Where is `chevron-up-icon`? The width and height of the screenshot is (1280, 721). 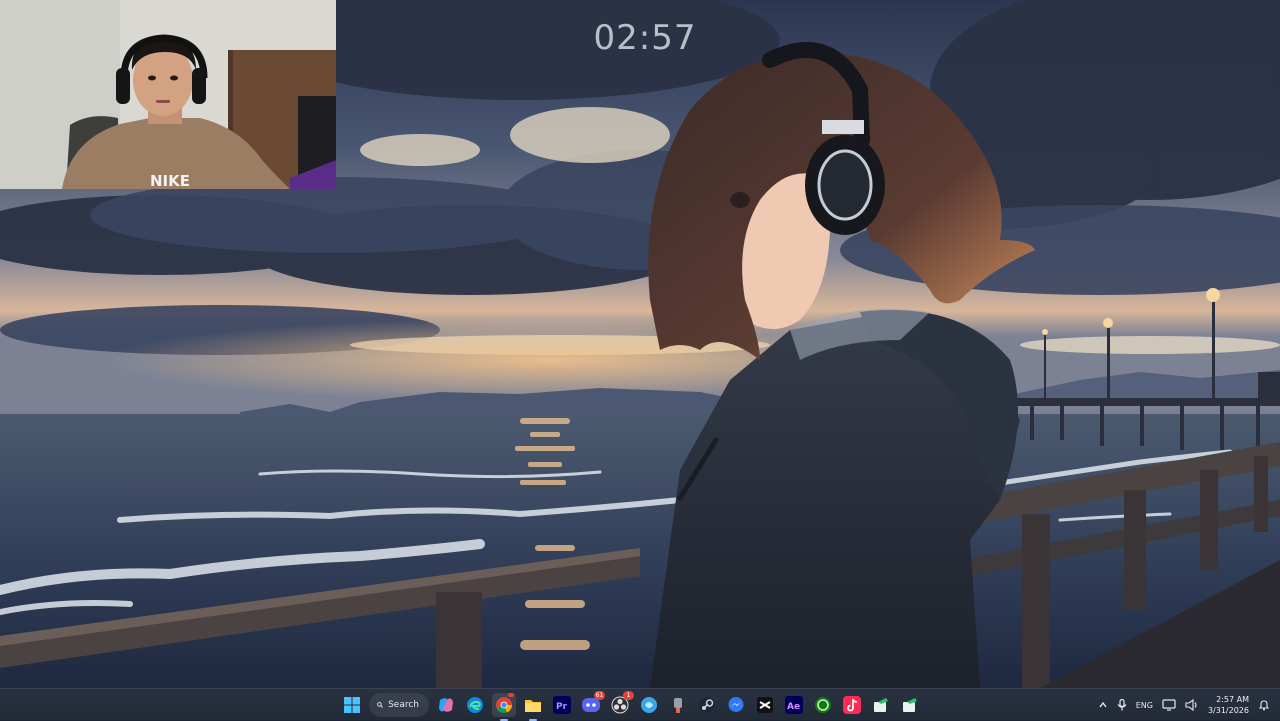
chevron-up-icon is located at coordinates (1103, 705).